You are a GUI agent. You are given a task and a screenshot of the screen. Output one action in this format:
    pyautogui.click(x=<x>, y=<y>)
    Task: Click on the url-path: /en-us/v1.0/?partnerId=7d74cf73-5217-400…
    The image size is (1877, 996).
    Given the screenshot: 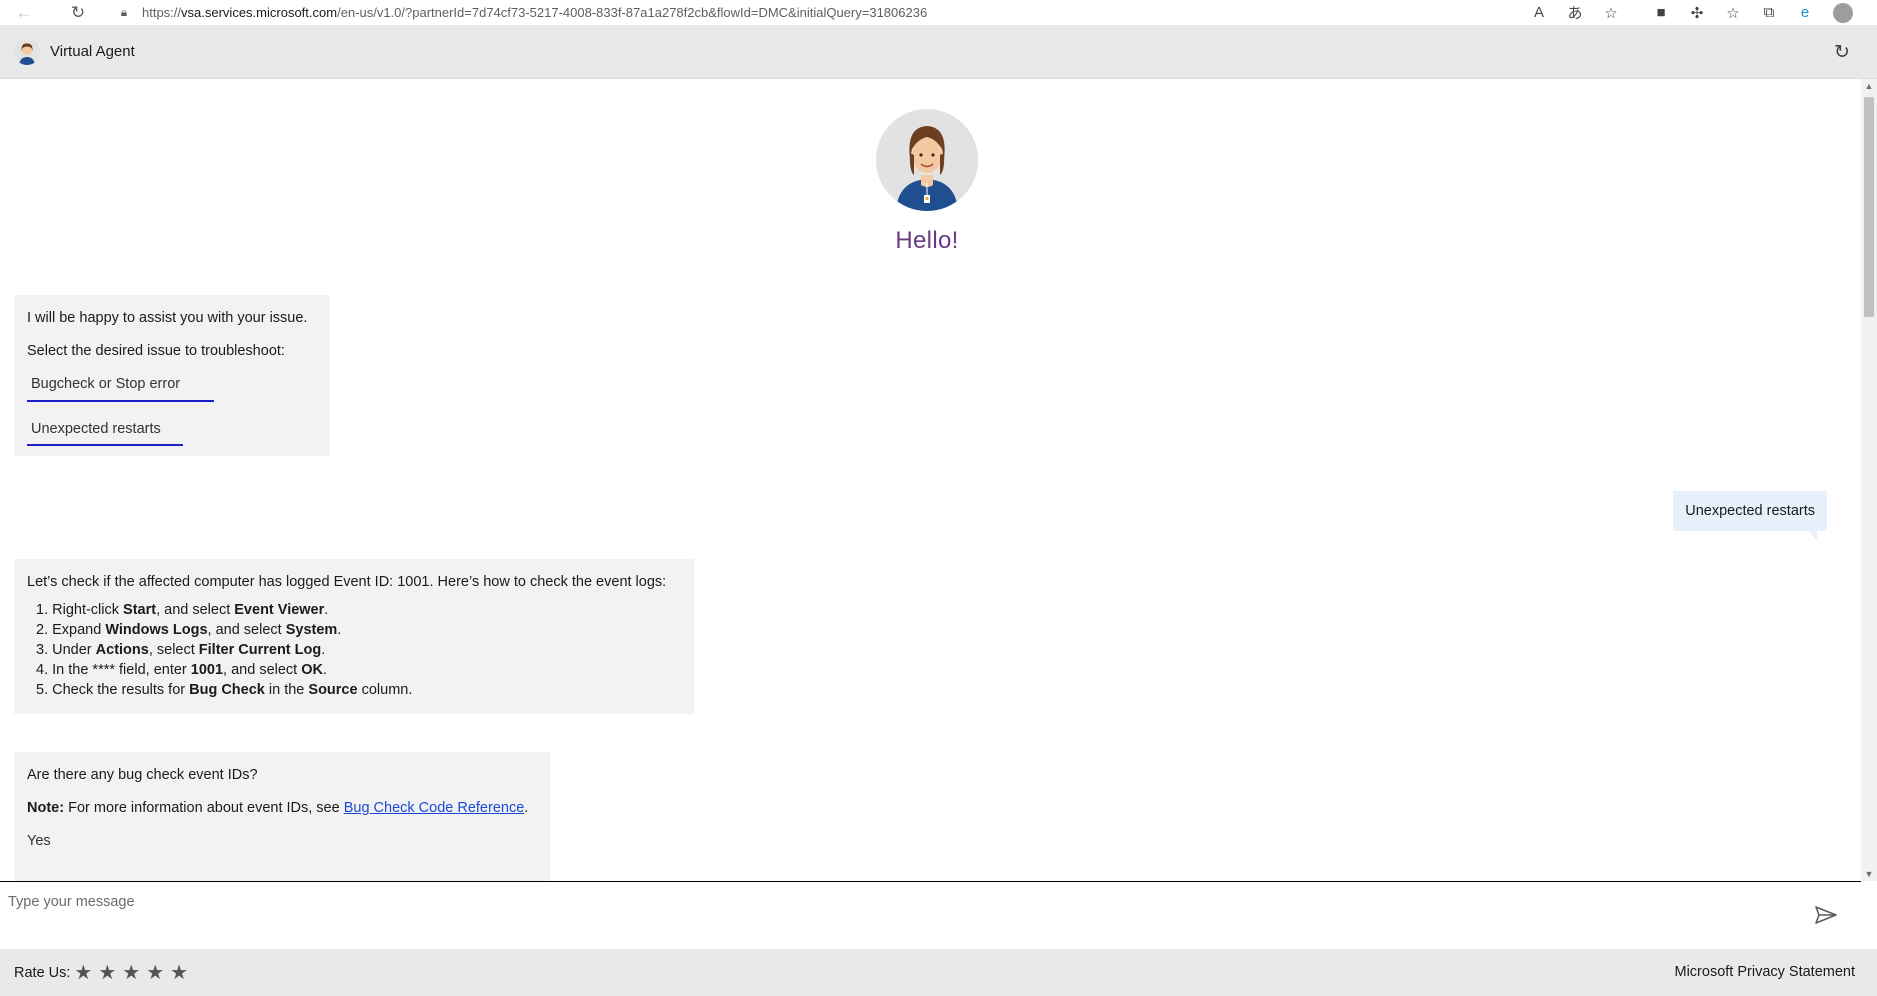 What is the action you would take?
    pyautogui.click(x=632, y=12)
    